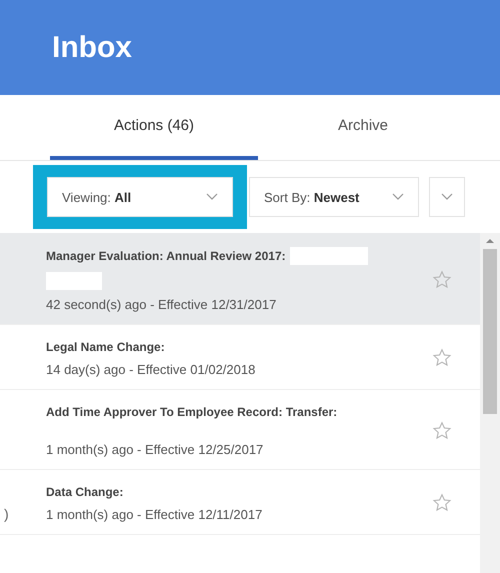 This screenshot has height=573, width=500. Describe the element at coordinates (363, 127) in the screenshot. I see `tab: Archive` at that location.